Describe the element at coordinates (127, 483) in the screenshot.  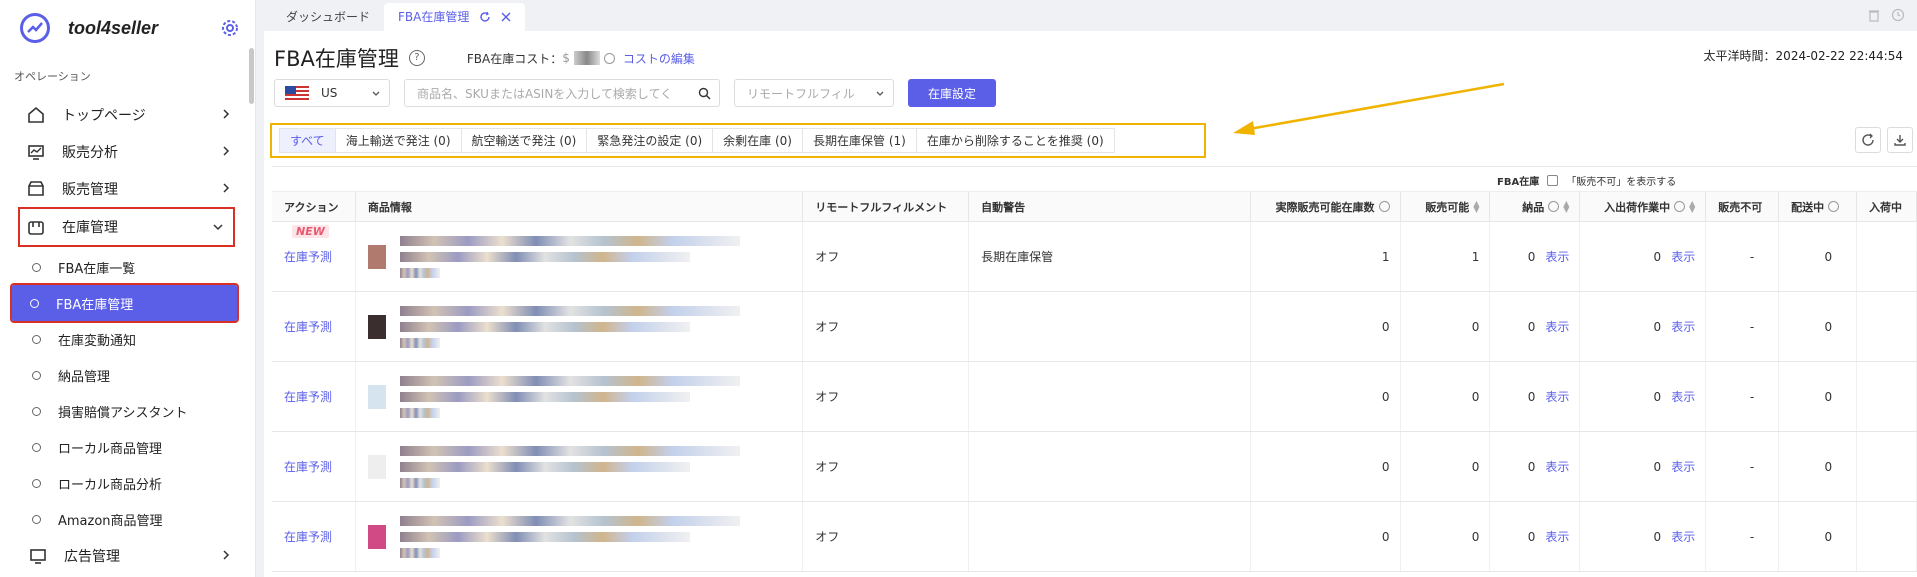
I see `sidebar-subitem-local-analysis: ローカル商品分析` at that location.